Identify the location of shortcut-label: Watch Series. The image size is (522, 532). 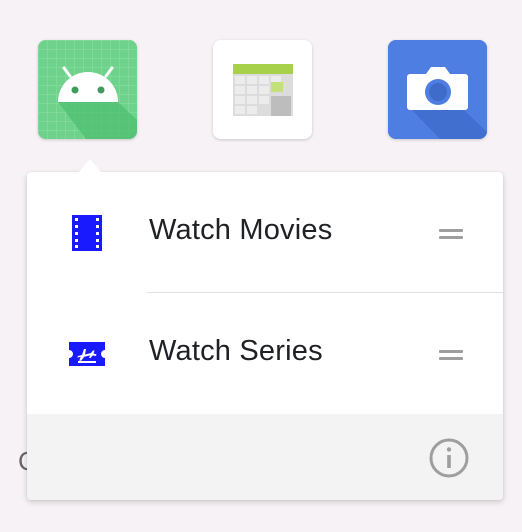
(236, 351).